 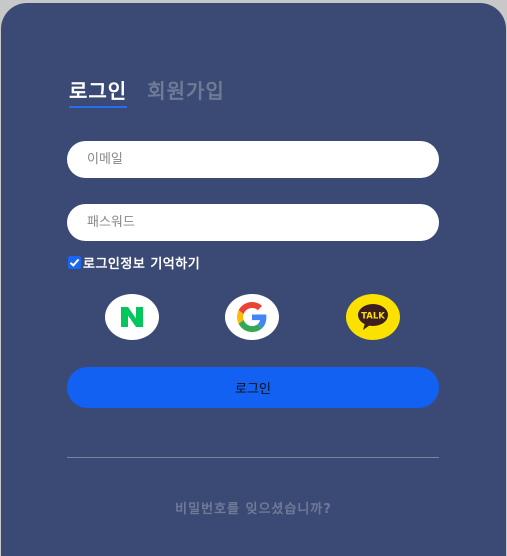 I want to click on divider, so click(x=253, y=457).